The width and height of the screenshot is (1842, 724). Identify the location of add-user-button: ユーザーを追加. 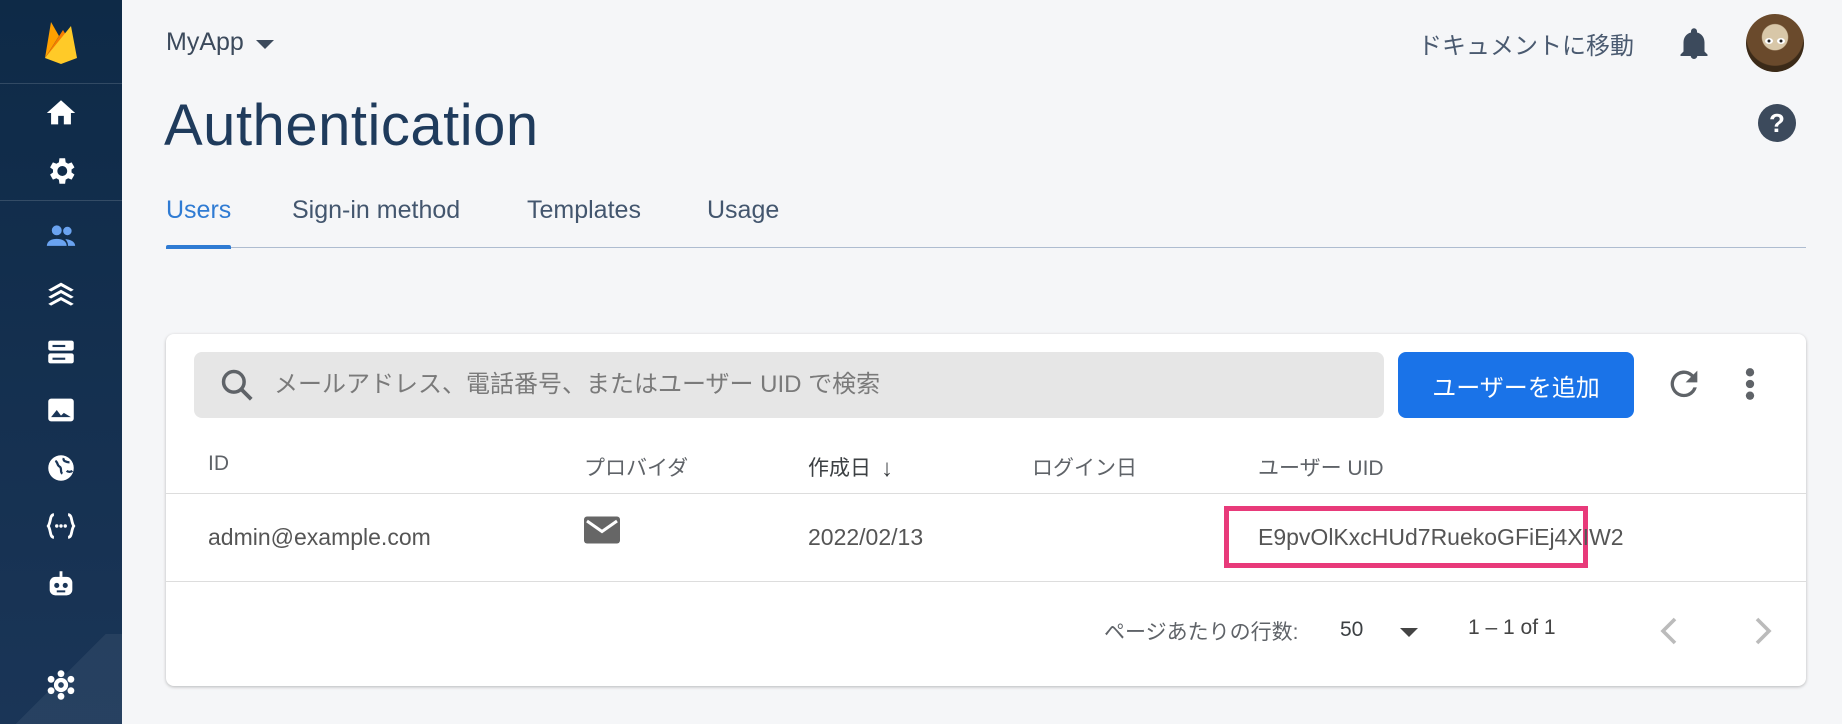
(1516, 385).